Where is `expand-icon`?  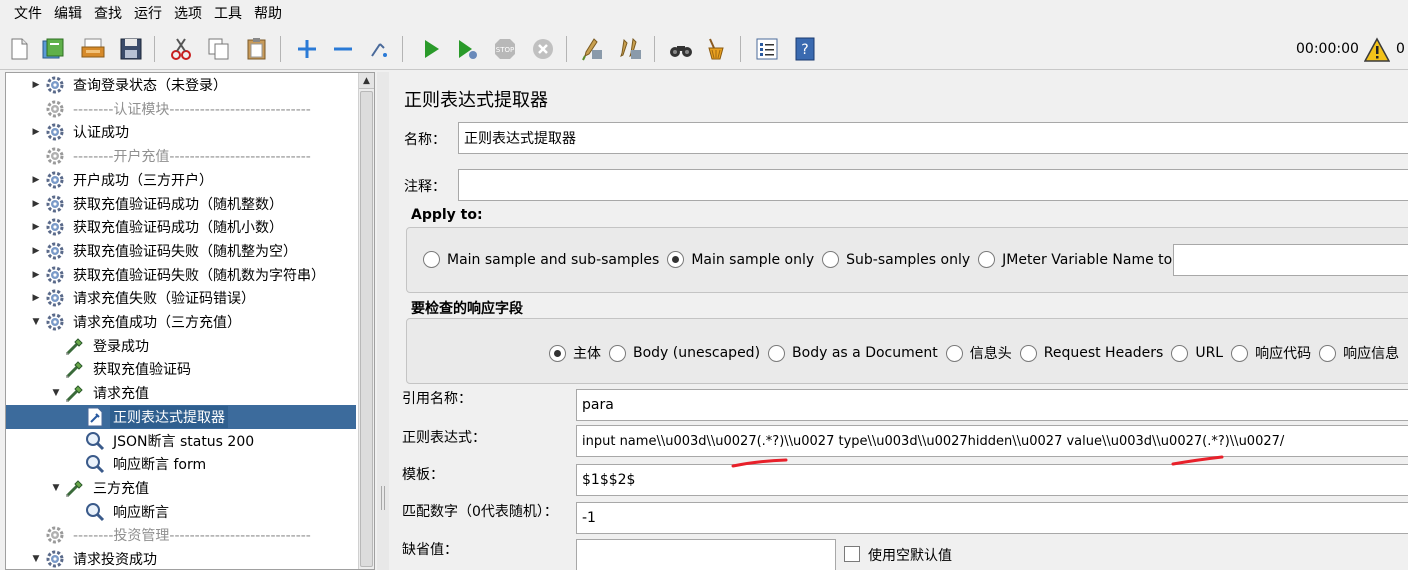 expand-icon is located at coordinates (307, 49).